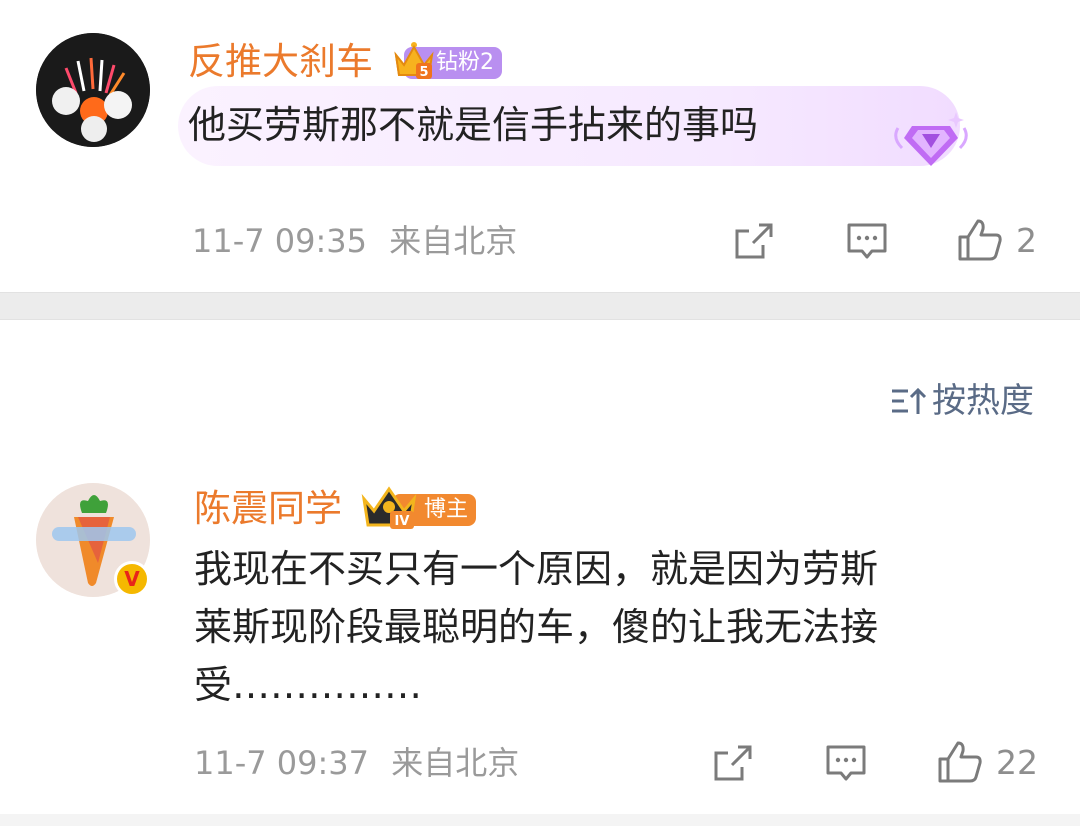 This screenshot has height=826, width=1080. What do you see at coordinates (423, 72) in the screenshot?
I see `crown-level: 5` at bounding box center [423, 72].